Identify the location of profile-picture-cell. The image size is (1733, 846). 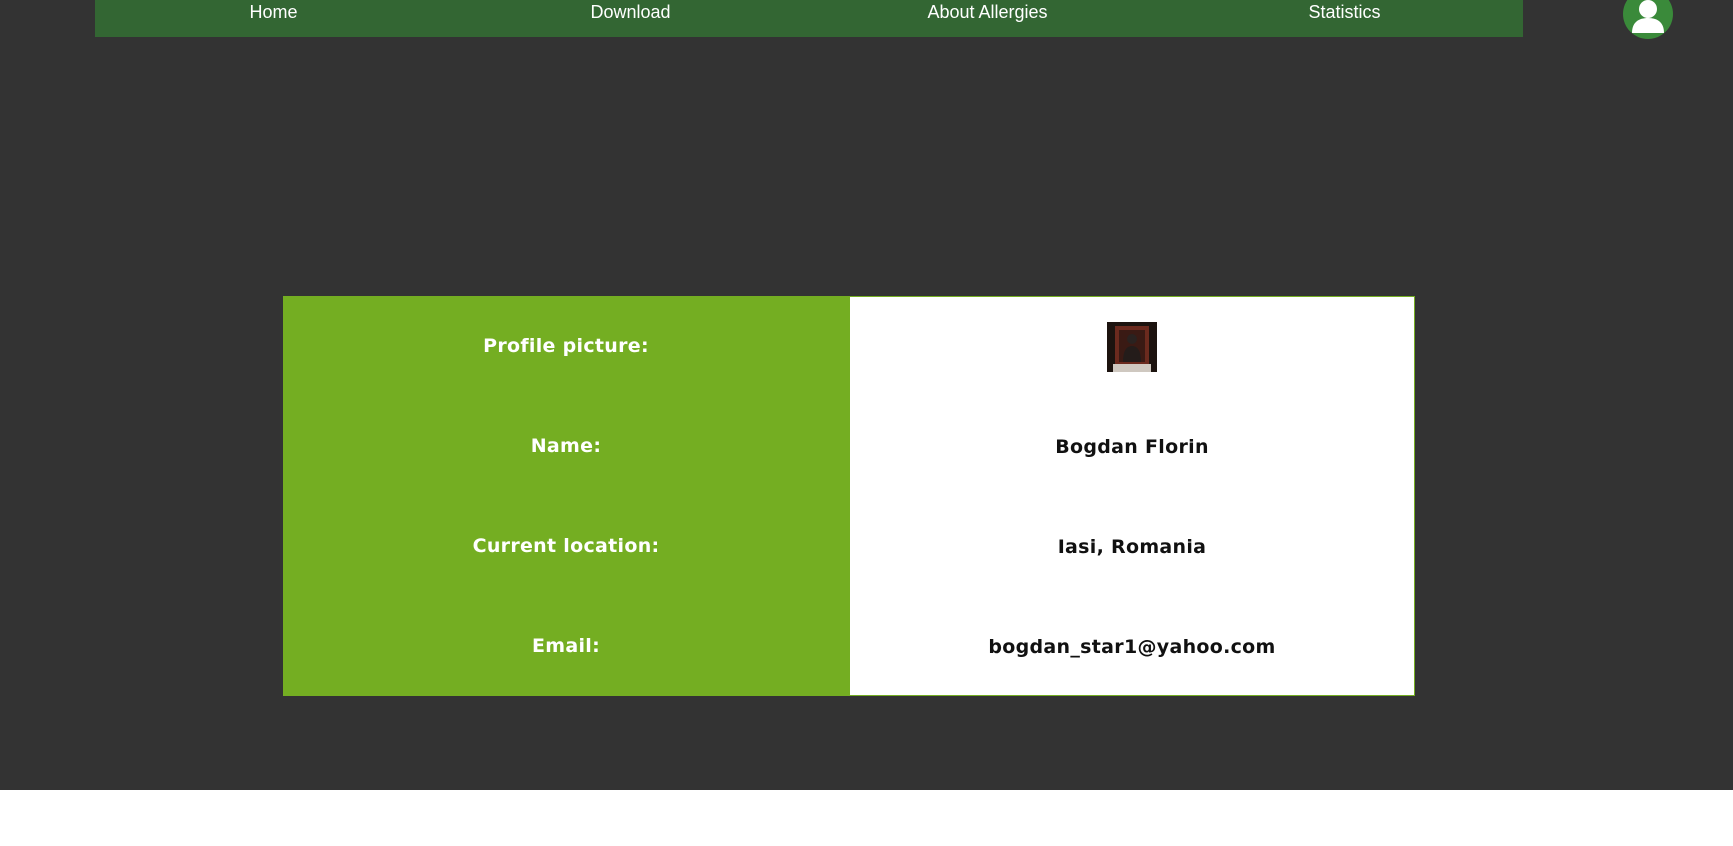
(1132, 347).